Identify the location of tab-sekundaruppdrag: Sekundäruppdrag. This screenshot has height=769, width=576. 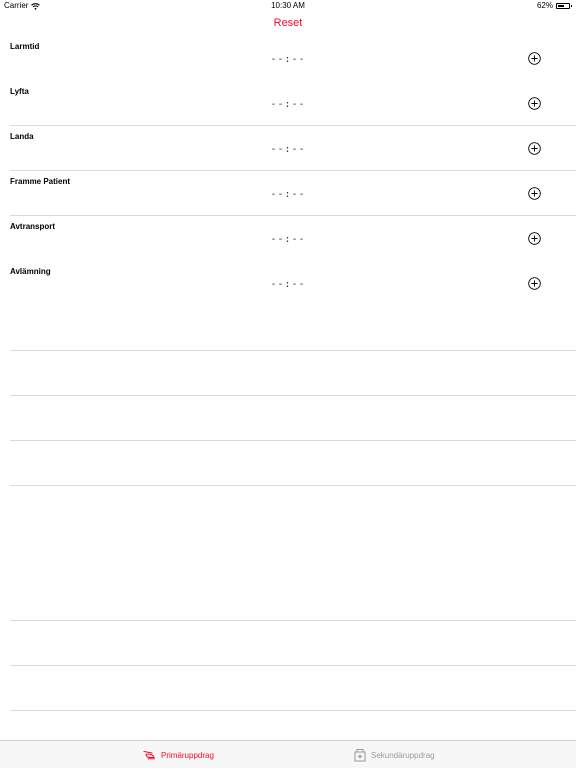
(394, 755).